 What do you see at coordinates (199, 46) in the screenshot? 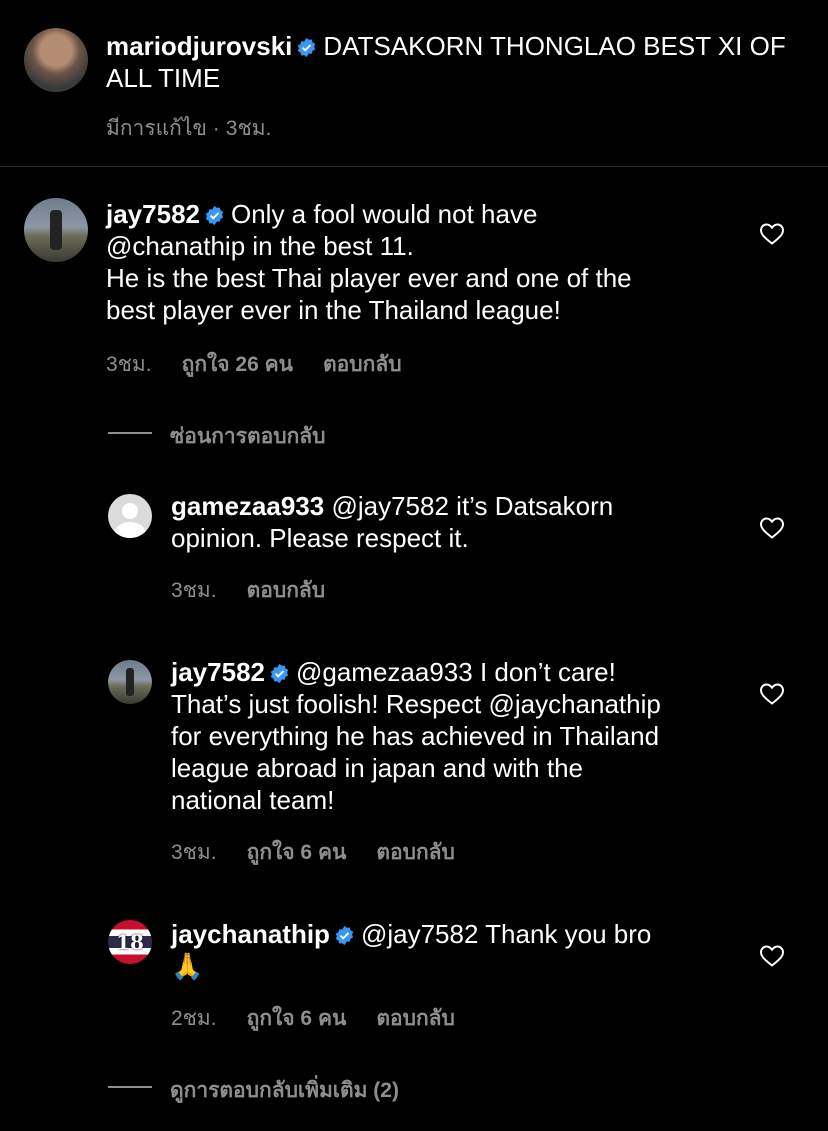
I see `caption-username: mariodjurovski` at bounding box center [199, 46].